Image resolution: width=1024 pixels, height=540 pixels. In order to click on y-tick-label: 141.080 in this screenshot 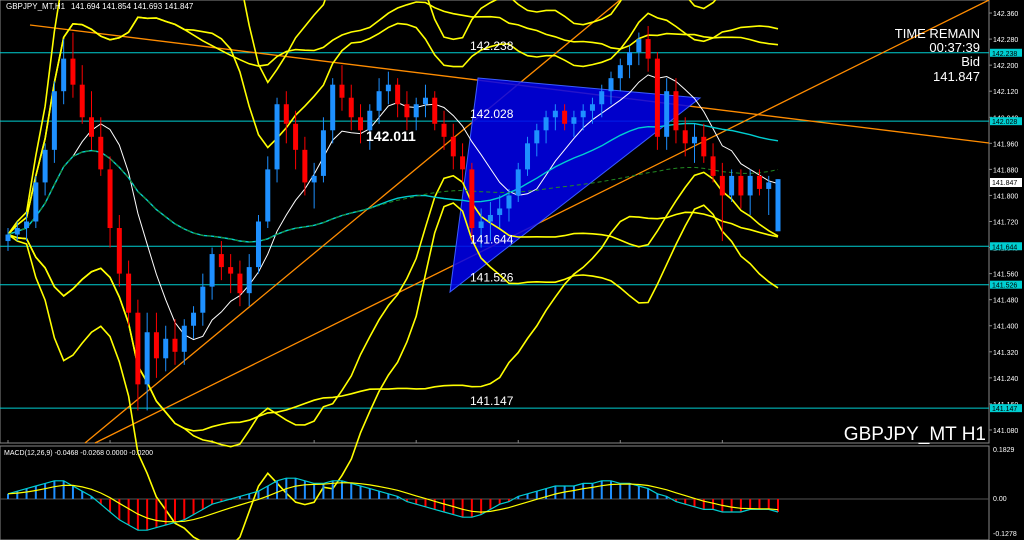, I will do `click(1005, 431)`.